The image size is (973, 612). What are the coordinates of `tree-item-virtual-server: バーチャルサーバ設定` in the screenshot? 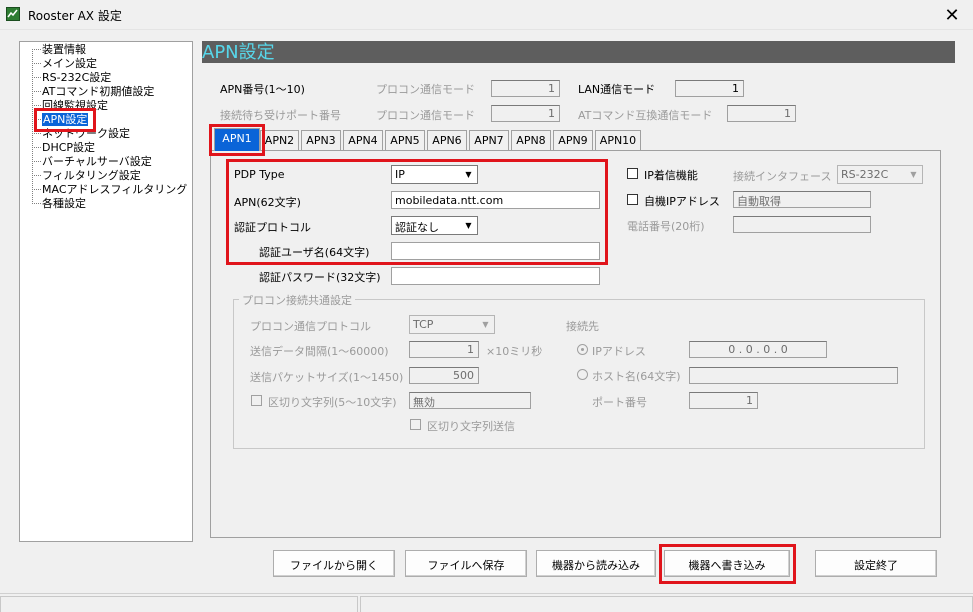 It's located at (97, 161).